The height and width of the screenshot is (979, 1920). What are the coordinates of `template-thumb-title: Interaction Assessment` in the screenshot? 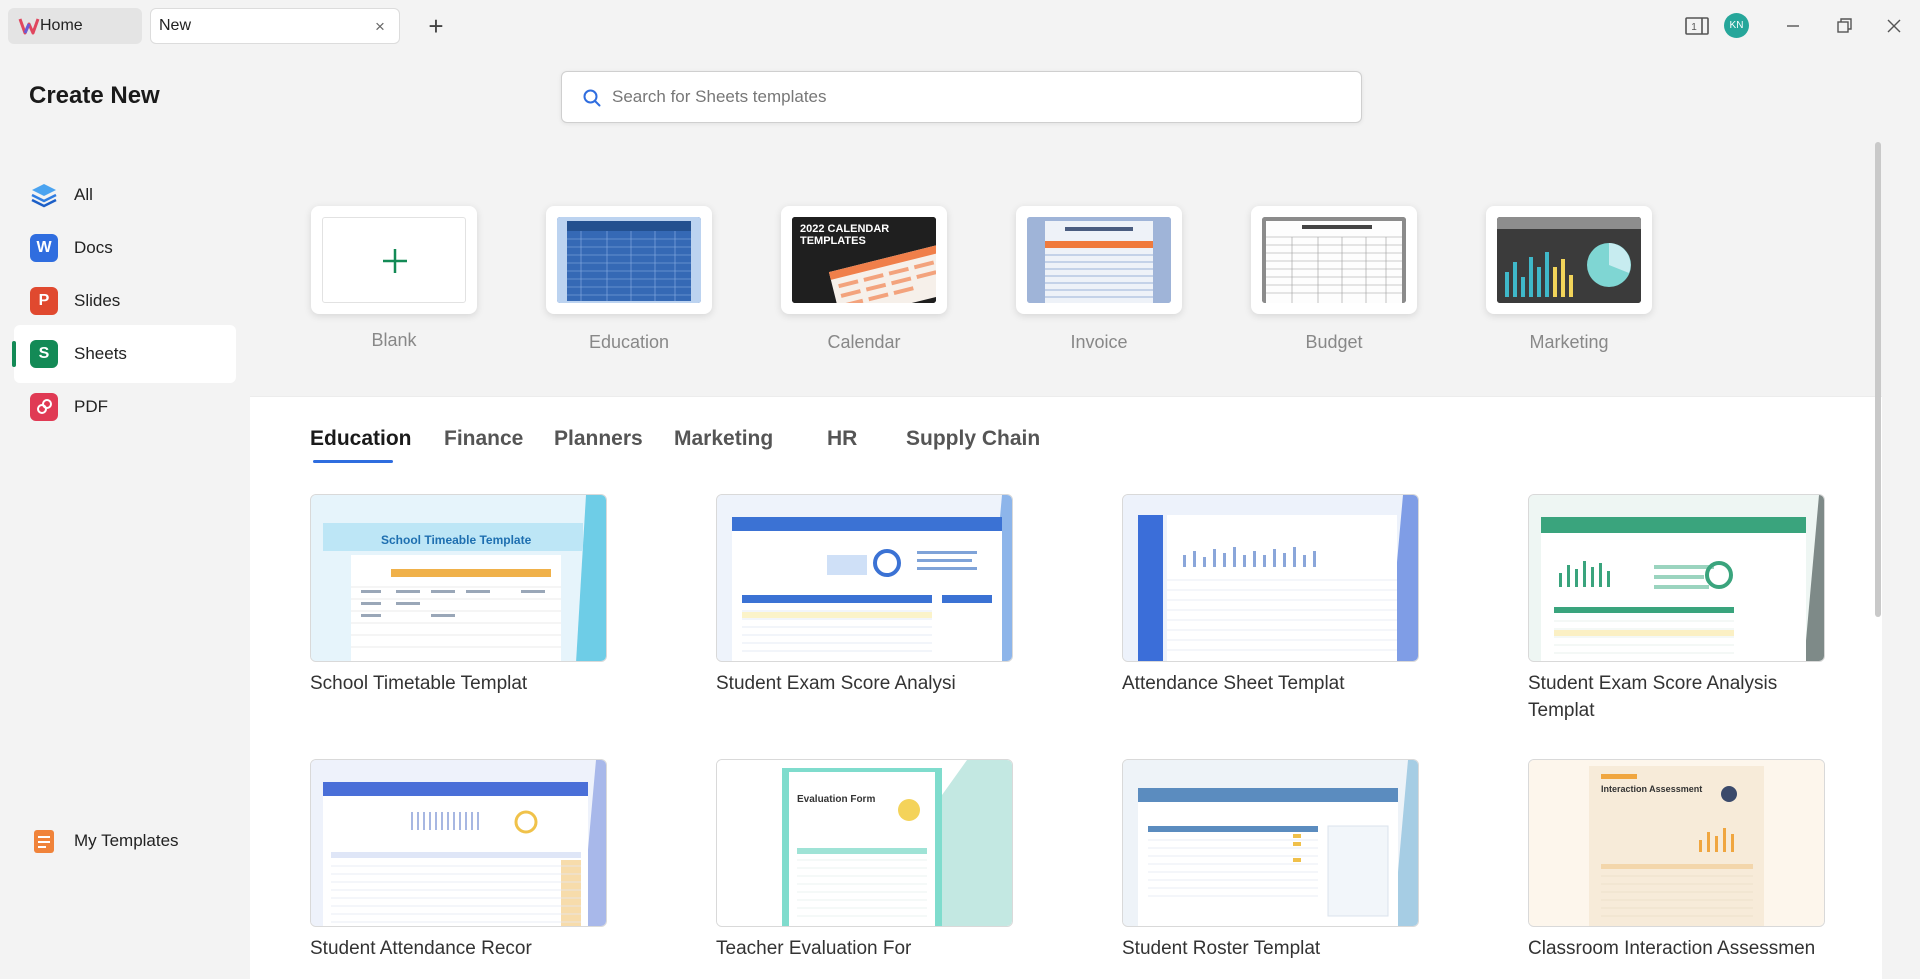 It's located at (1652, 789).